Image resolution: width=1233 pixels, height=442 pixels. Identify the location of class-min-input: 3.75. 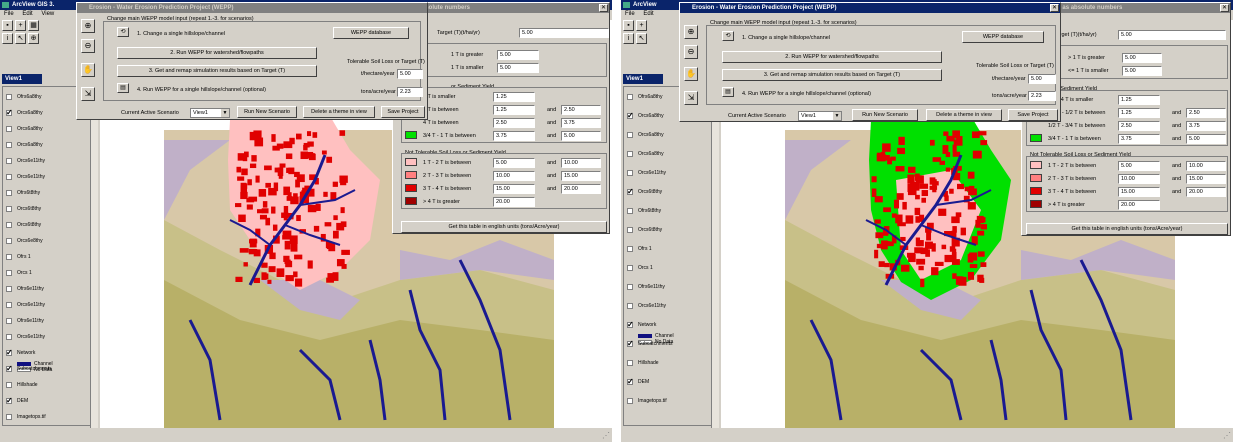
(514, 136).